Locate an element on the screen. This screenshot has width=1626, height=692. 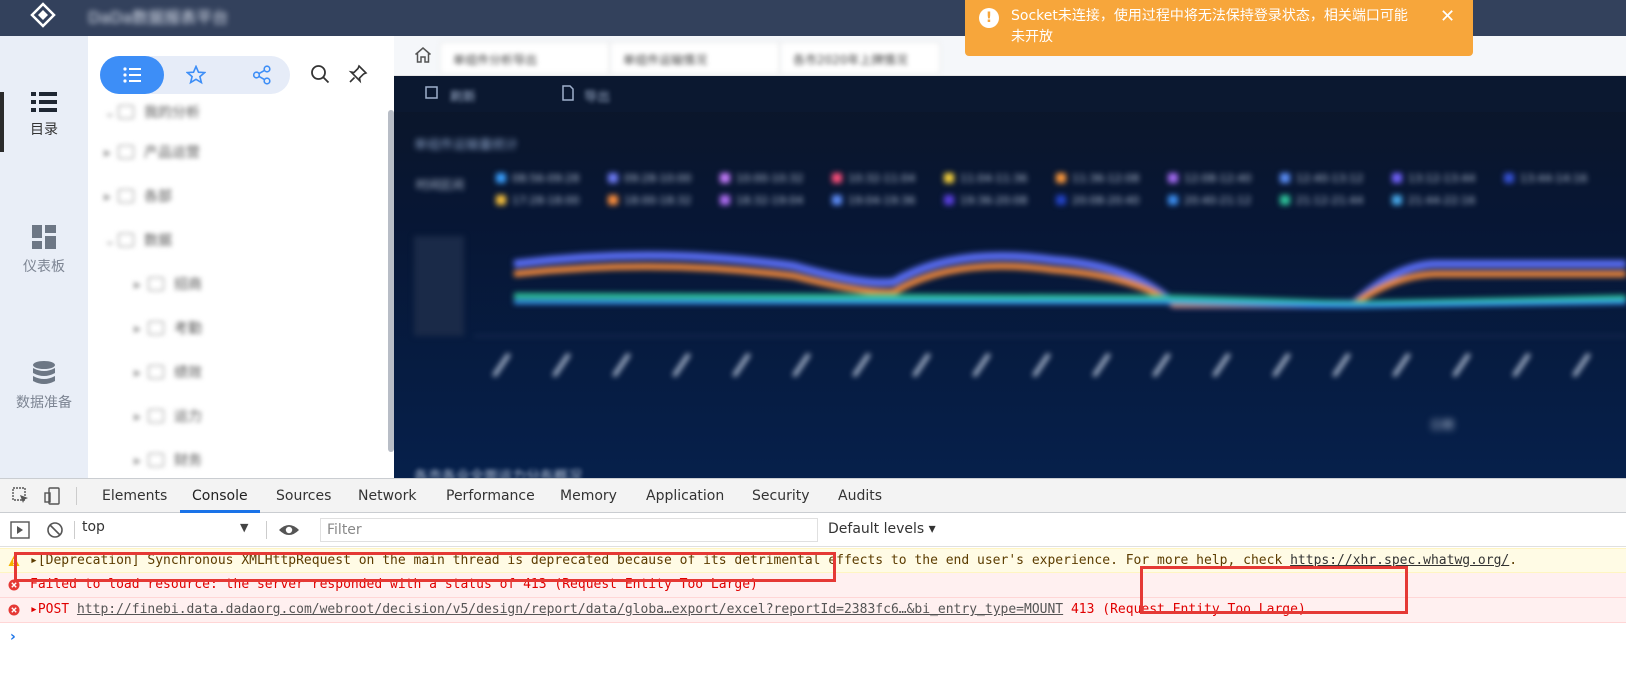
tree-item: ⌄ 数据 is located at coordinates (138, 240).